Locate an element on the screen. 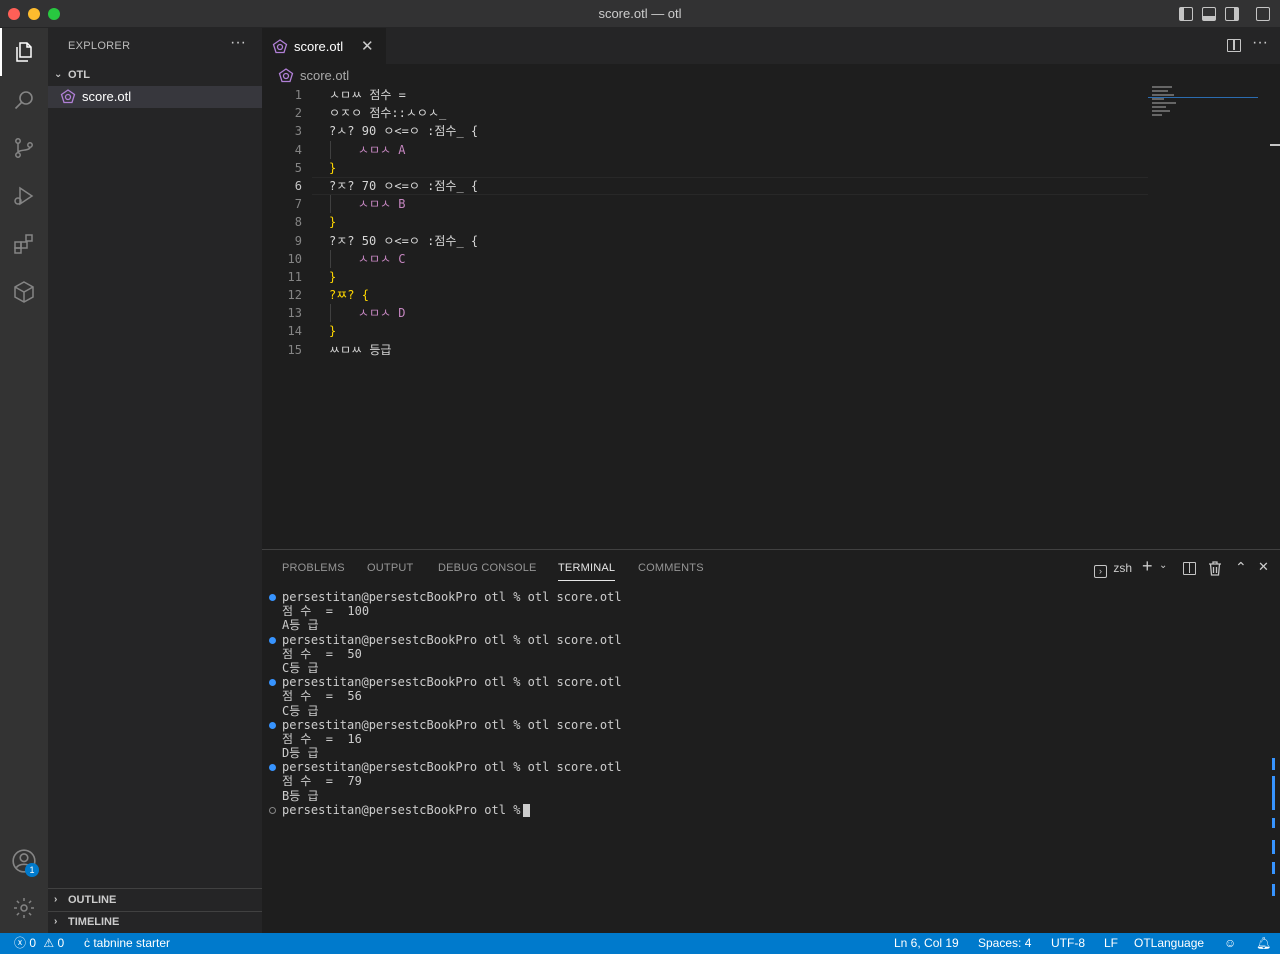  accounts-icon: 1 is located at coordinates (24, 861).